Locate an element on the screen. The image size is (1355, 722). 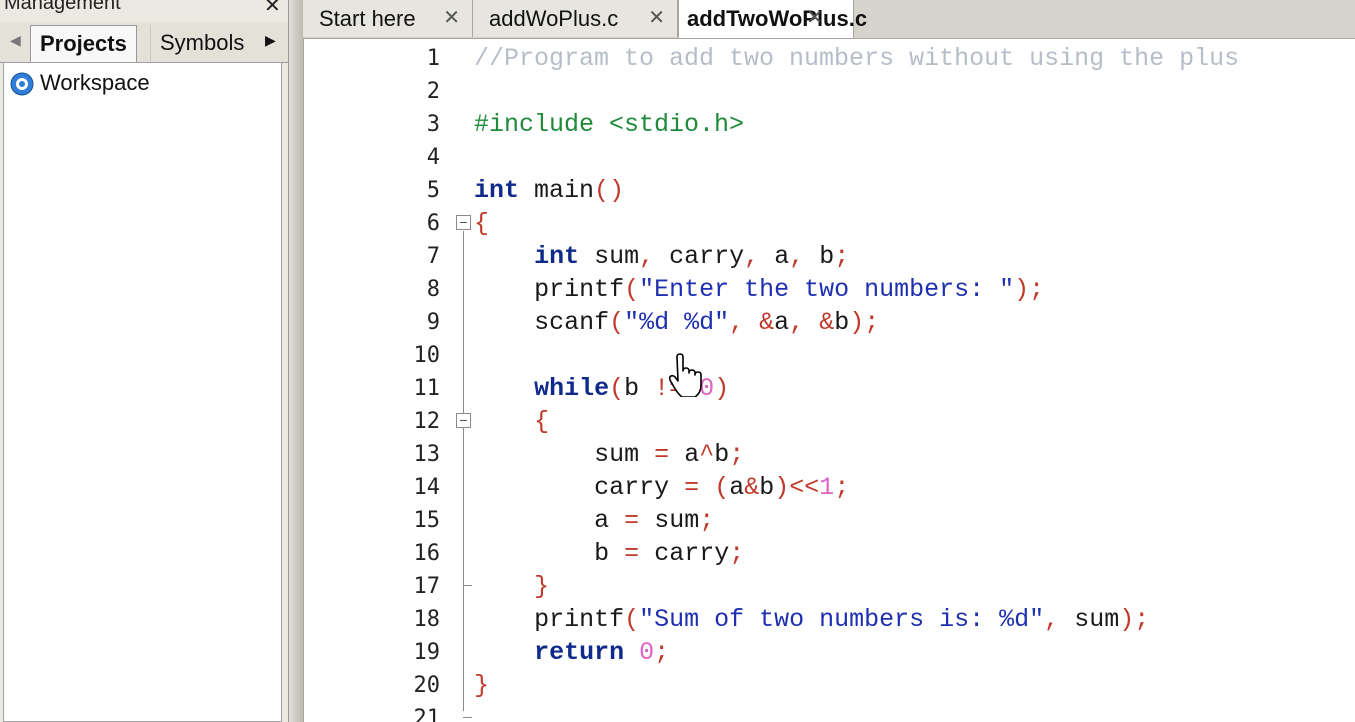
code-line: carry = (a&b)<<1; is located at coordinates (661, 487).